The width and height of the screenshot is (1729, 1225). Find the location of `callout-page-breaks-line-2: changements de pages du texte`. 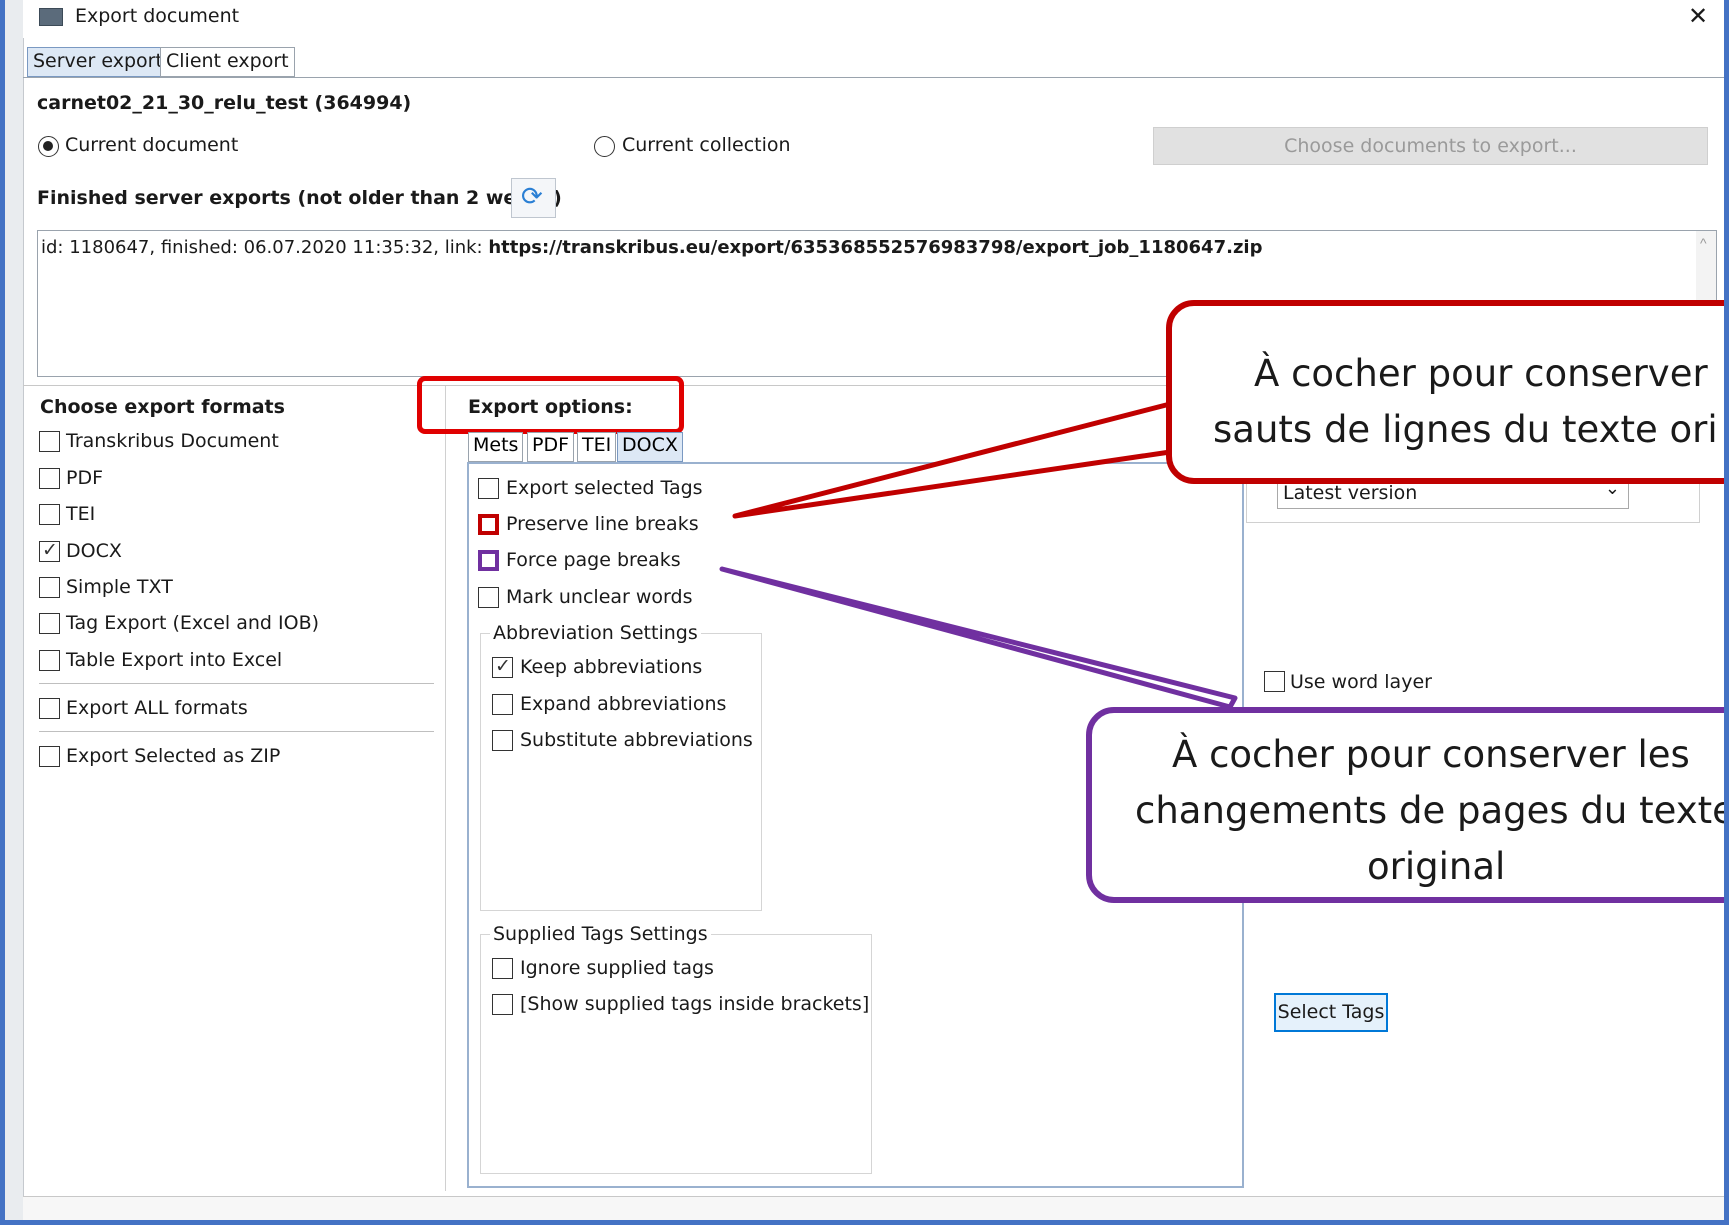

callout-page-breaks-line-2: changements de pages du texte is located at coordinates (1432, 810).